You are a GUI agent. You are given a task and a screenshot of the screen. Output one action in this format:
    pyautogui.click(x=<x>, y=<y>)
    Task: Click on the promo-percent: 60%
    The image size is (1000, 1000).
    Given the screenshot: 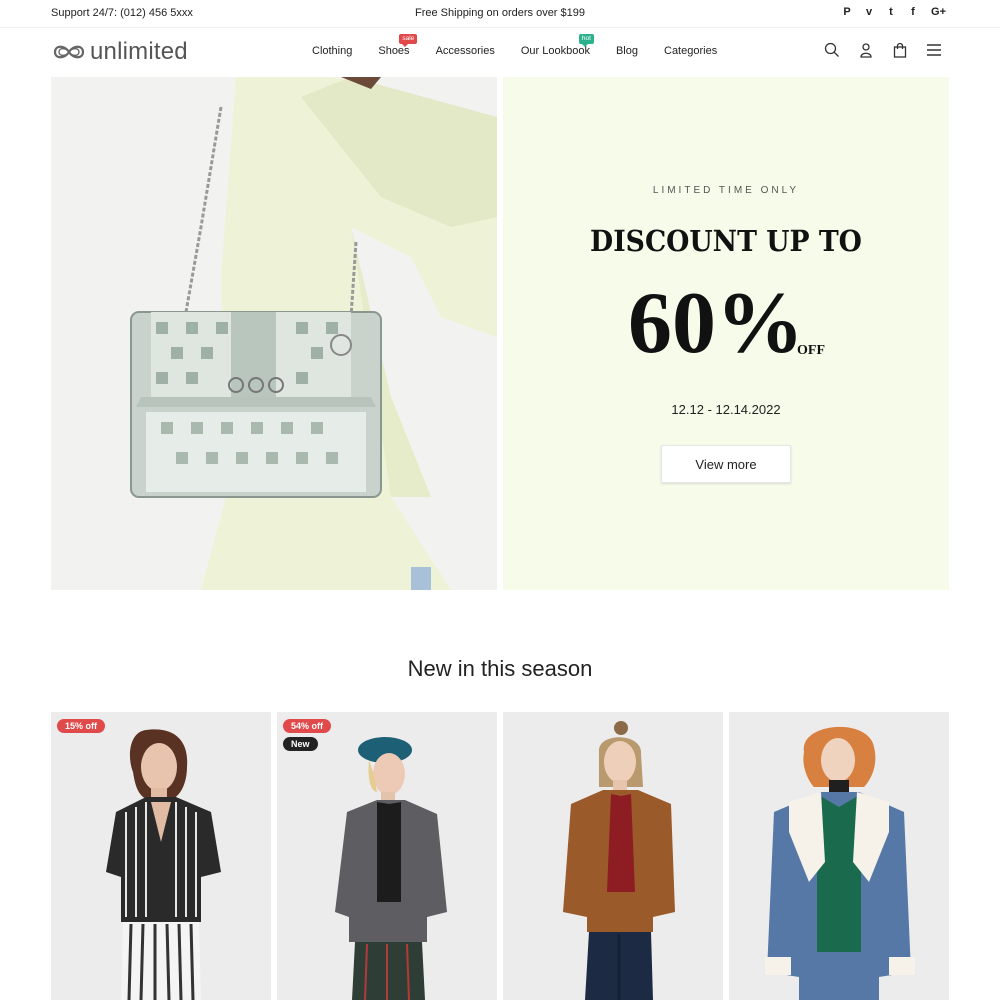 What is the action you would take?
    pyautogui.click(x=716, y=323)
    